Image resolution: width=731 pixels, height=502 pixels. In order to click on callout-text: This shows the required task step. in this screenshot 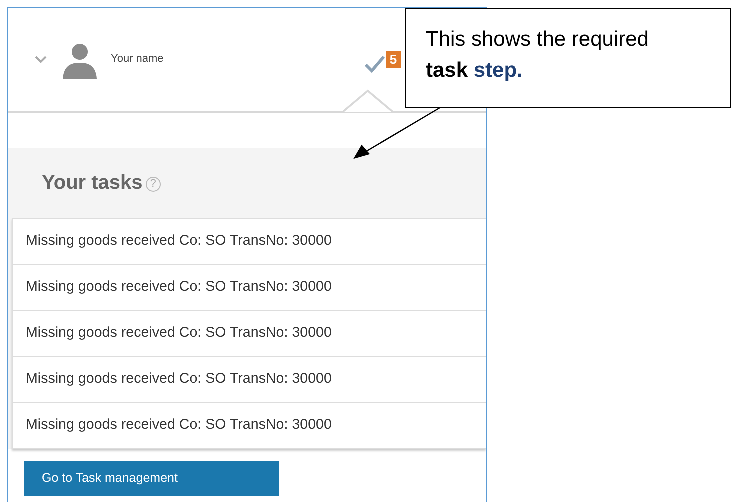, I will do `click(568, 58)`.